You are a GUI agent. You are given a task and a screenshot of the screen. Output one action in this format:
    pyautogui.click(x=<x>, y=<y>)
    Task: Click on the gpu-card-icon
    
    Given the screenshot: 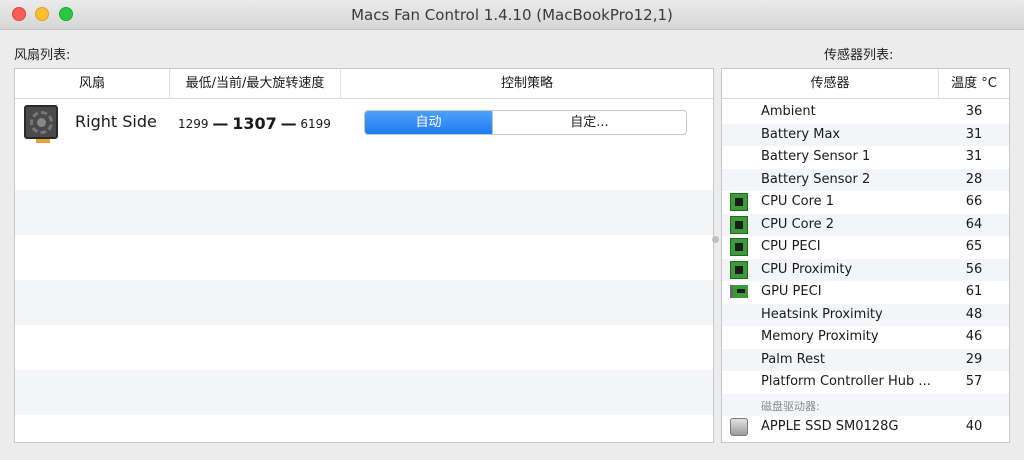 What is the action you would take?
    pyautogui.click(x=739, y=291)
    